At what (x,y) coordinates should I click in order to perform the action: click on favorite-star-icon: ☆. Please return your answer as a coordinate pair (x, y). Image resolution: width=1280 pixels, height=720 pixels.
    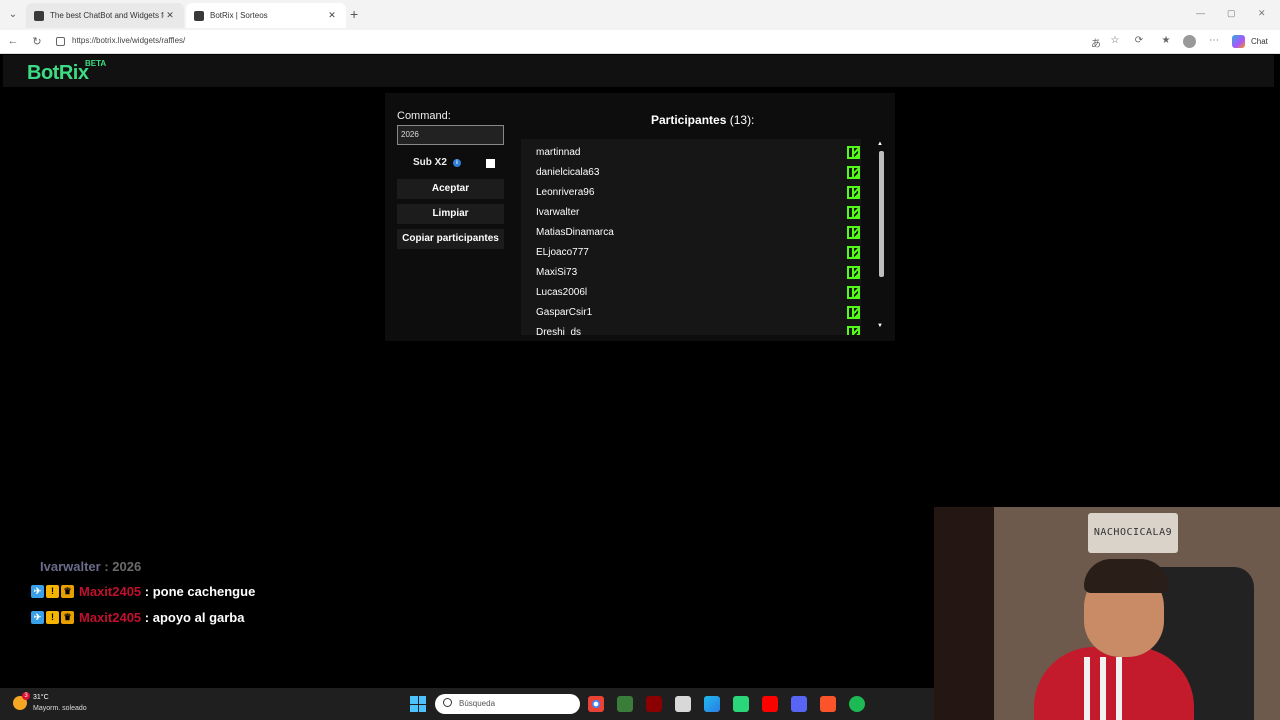
    Looking at the image, I should click on (1115, 40).